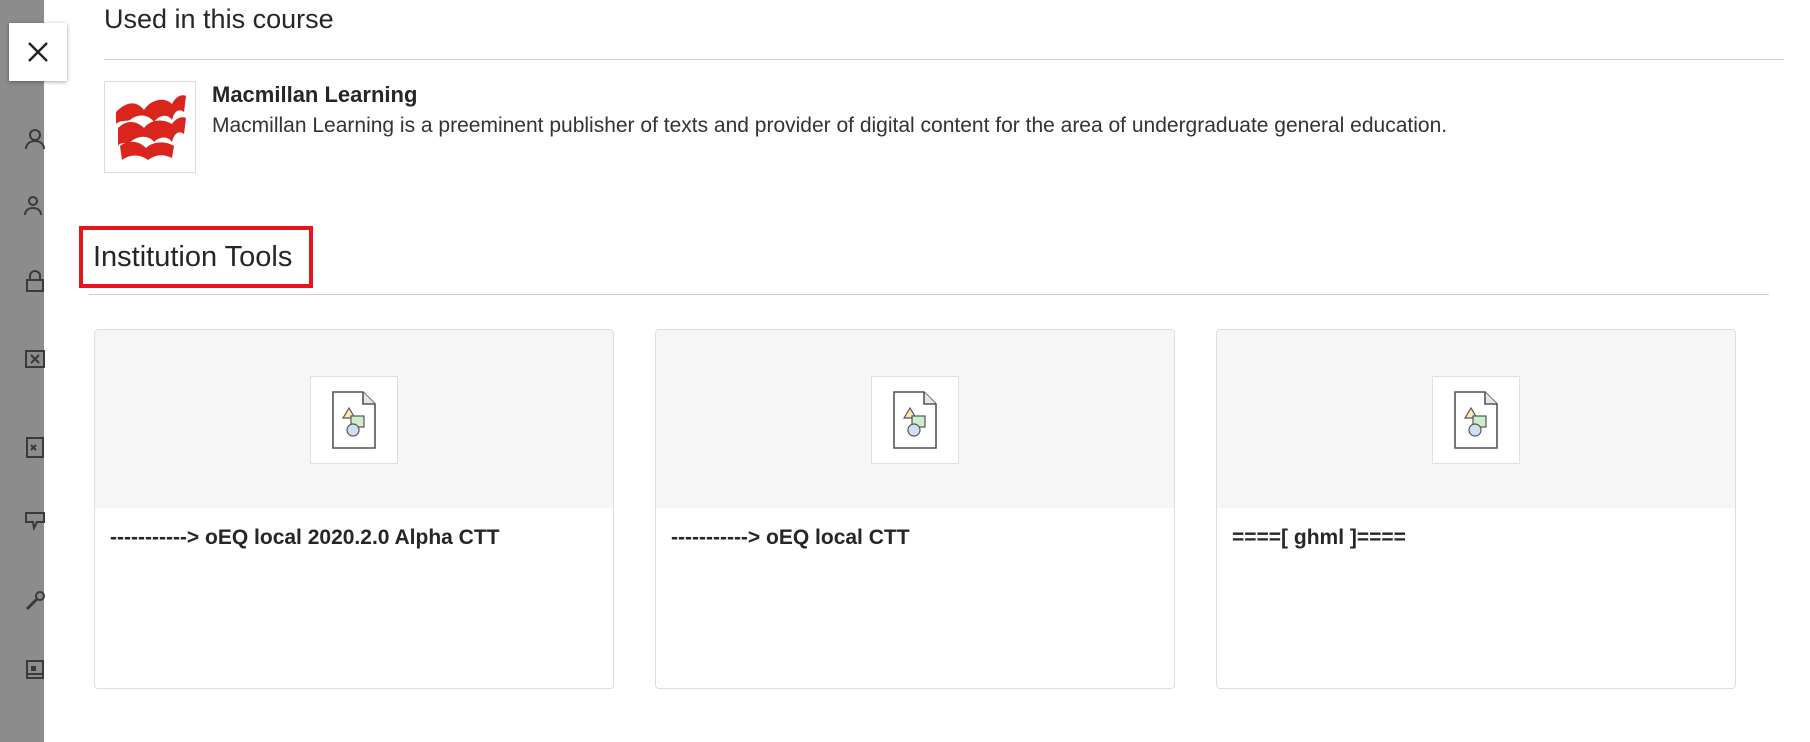 This screenshot has height=742, width=1810. I want to click on tool-card: -----------> oEQ local CTT, so click(915, 509).